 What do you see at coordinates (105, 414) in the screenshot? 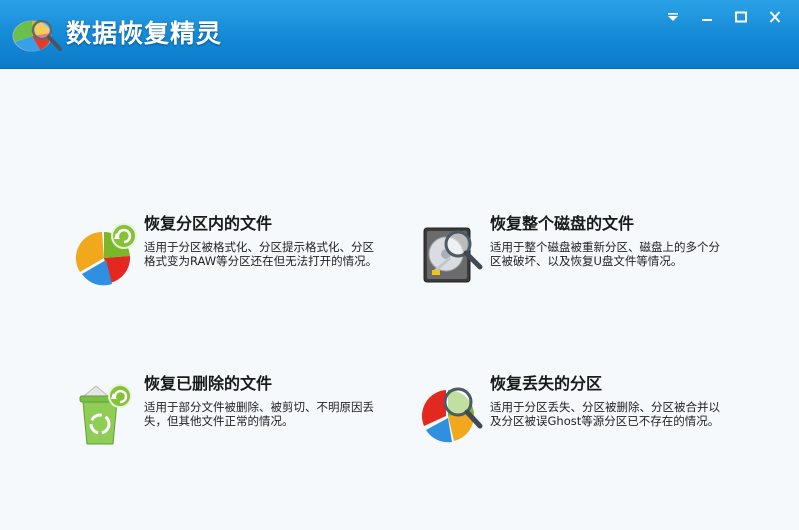
I see `recycle-bin-icon` at bounding box center [105, 414].